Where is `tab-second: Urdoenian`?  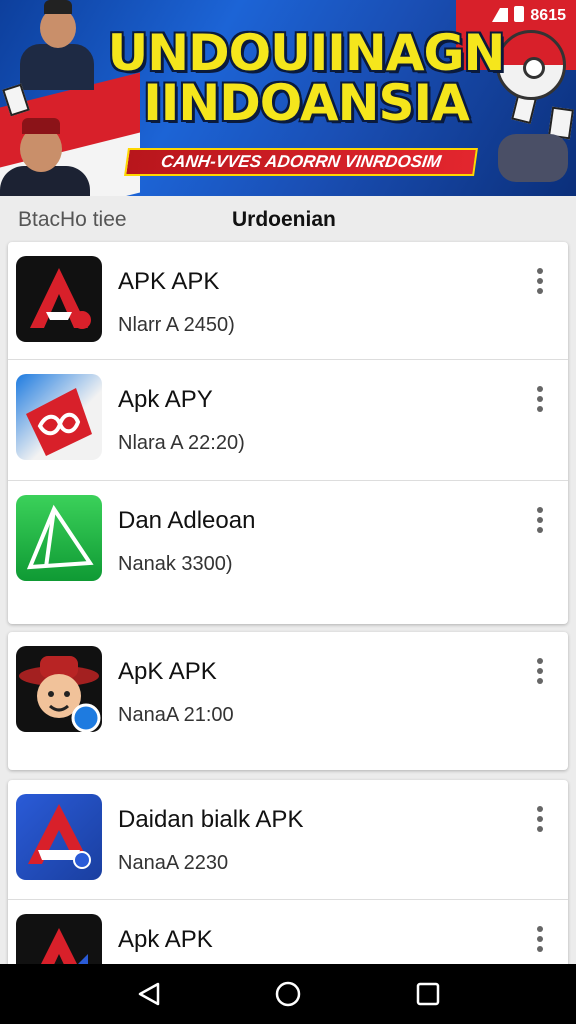 tab-second: Urdoenian is located at coordinates (284, 220).